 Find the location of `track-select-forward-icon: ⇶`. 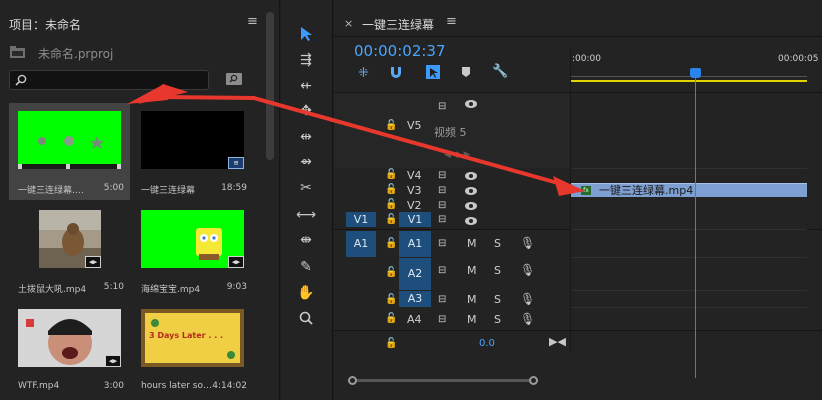

track-select-forward-icon: ⇶ is located at coordinates (306, 60).